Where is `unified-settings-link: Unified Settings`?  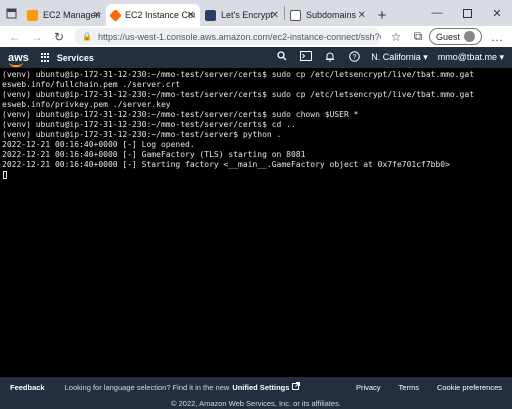 unified-settings-link: Unified Settings is located at coordinates (266, 387).